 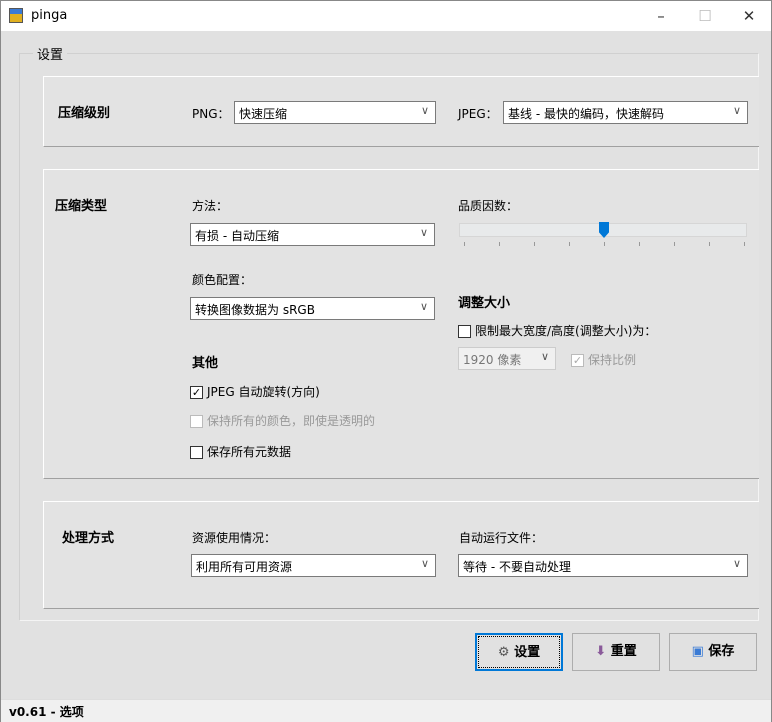 What do you see at coordinates (255, 310) in the screenshot?
I see `color-value: 转换图像数据为 sRGB` at bounding box center [255, 310].